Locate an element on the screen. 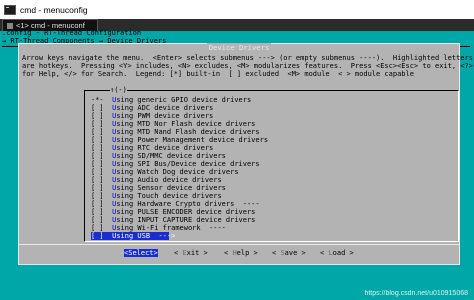 The height and width of the screenshot is (300, 474). watermark: https://blog.csdn.net/u010915068 is located at coordinates (416, 293).